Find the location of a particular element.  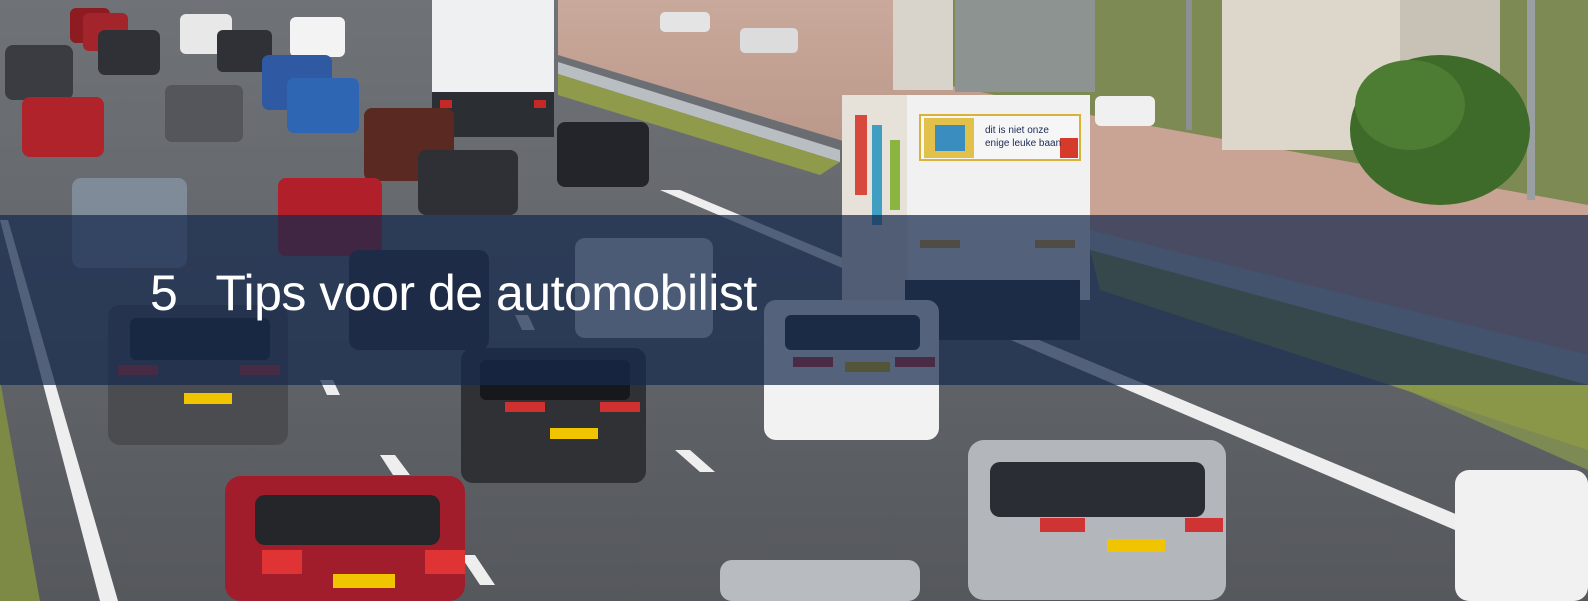

page-title: 5 Tips voor de automobilist is located at coordinates (453, 293).